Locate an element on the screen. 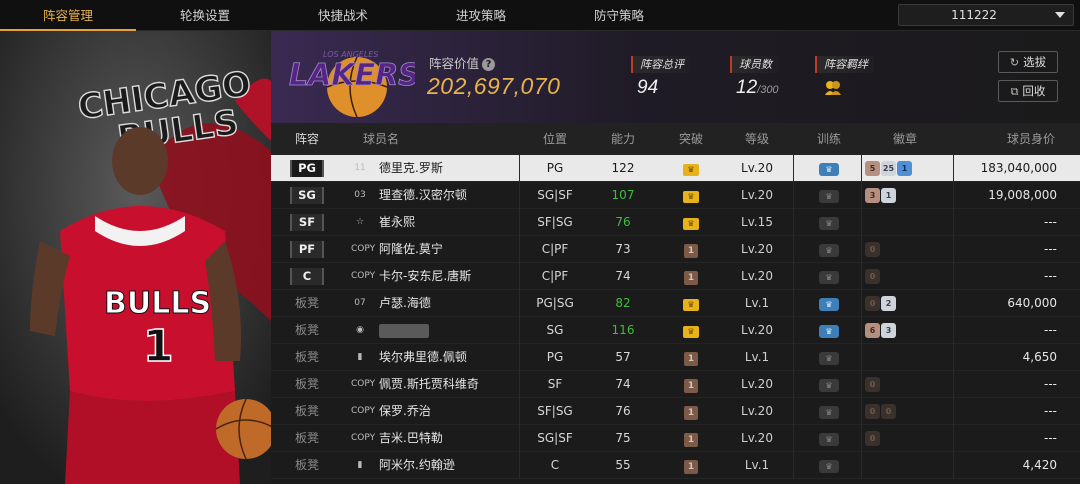  col-training: 训练 is located at coordinates (829, 139).